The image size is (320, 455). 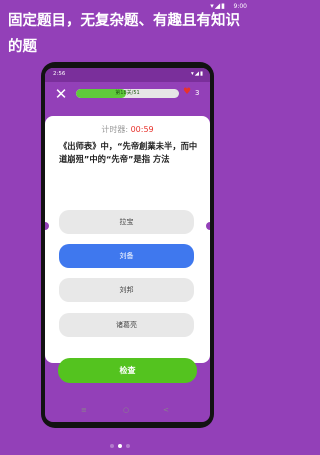 What do you see at coordinates (122, 442) in the screenshot?
I see `page-indicator` at bounding box center [122, 442].